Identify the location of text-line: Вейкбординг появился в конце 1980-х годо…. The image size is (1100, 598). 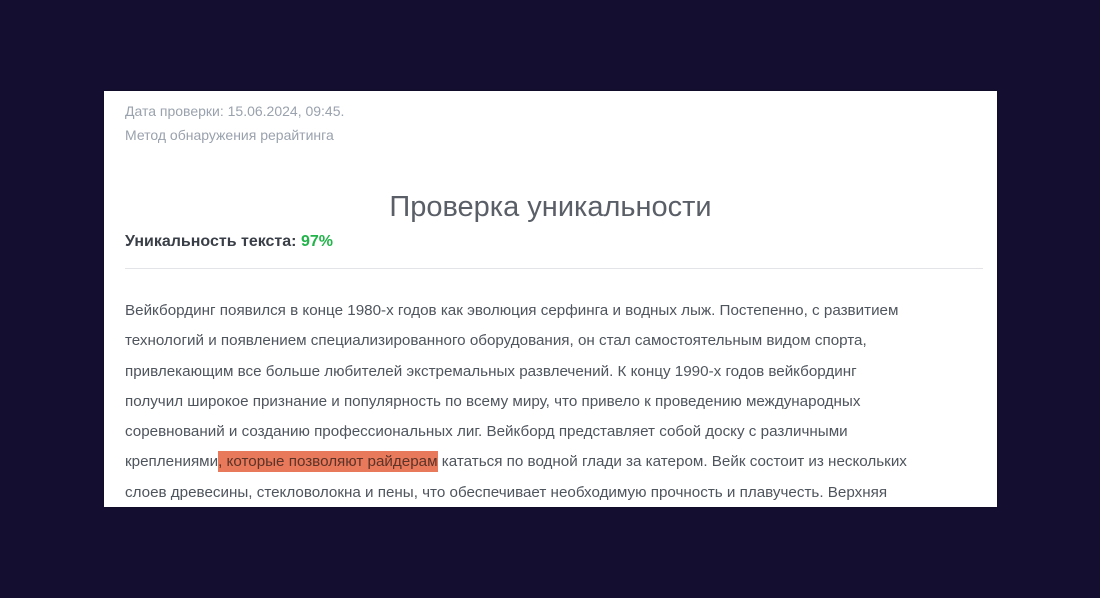
(555, 311).